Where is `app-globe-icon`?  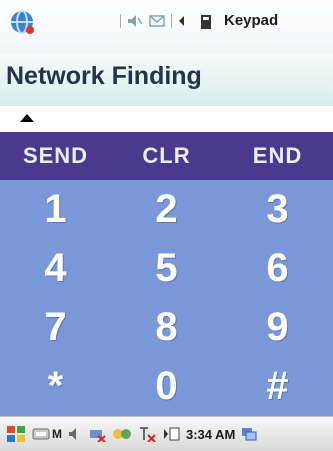
app-globe-icon is located at coordinates (23, 23).